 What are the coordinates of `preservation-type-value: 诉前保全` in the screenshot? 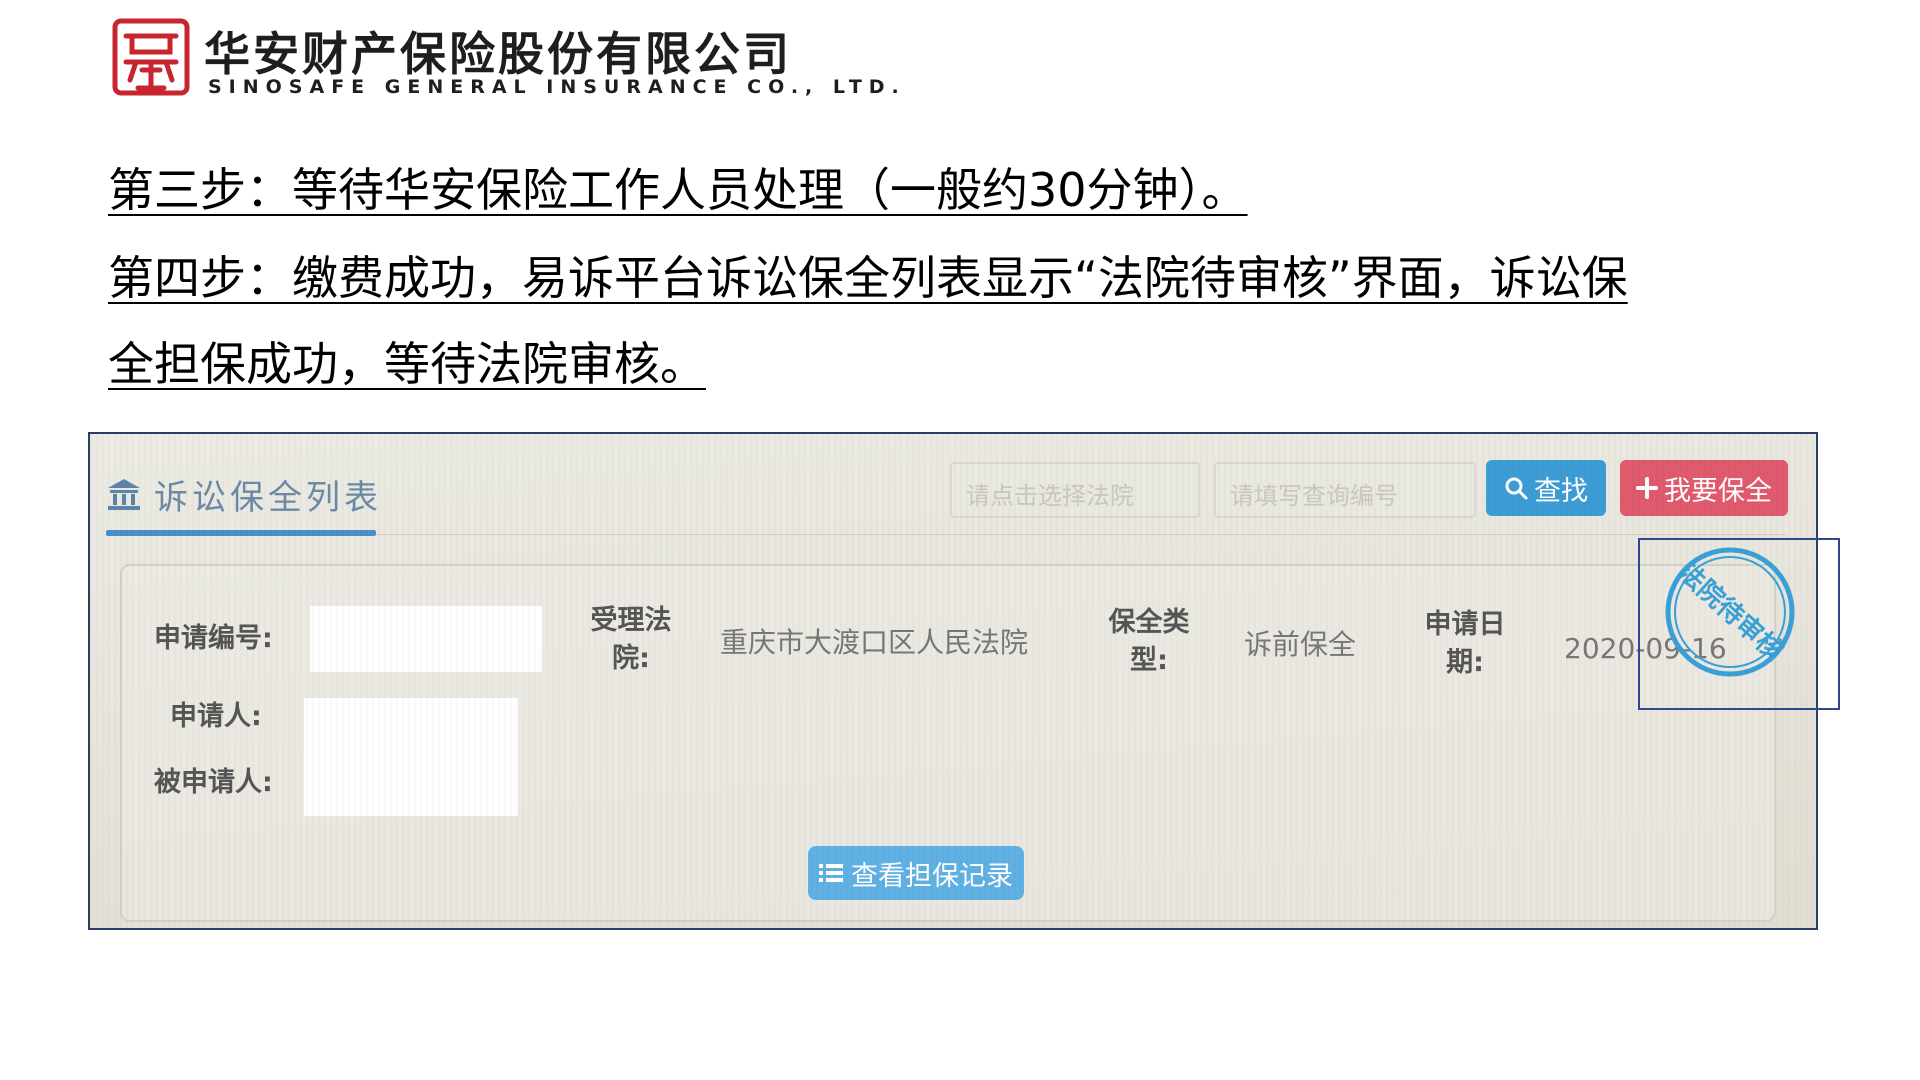 It's located at (1300, 644).